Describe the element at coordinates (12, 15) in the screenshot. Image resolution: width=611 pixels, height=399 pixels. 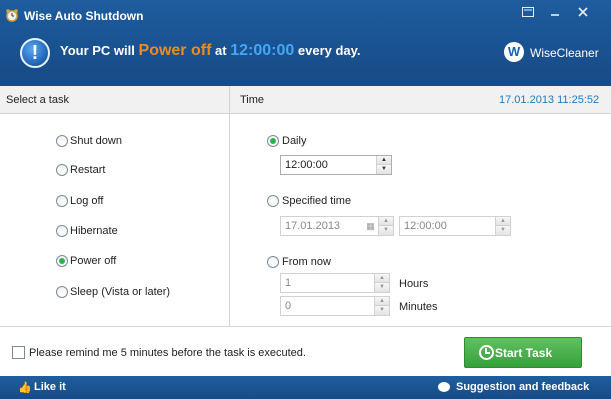
I see `app-clock-icon` at that location.